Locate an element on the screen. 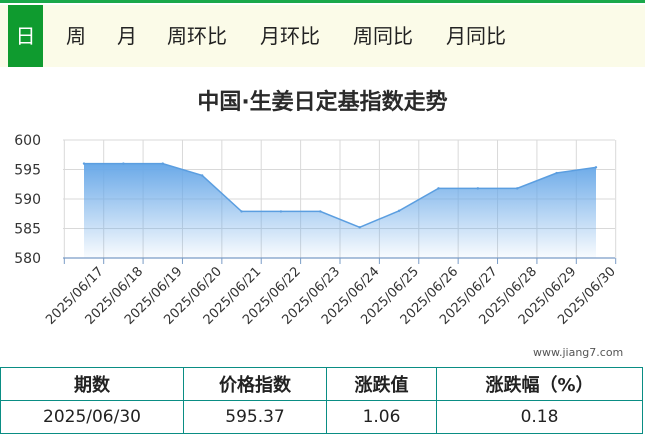 Image resolution: width=645 pixels, height=440 pixels. header-change-percent: 涨跌幅（%） is located at coordinates (539, 384).